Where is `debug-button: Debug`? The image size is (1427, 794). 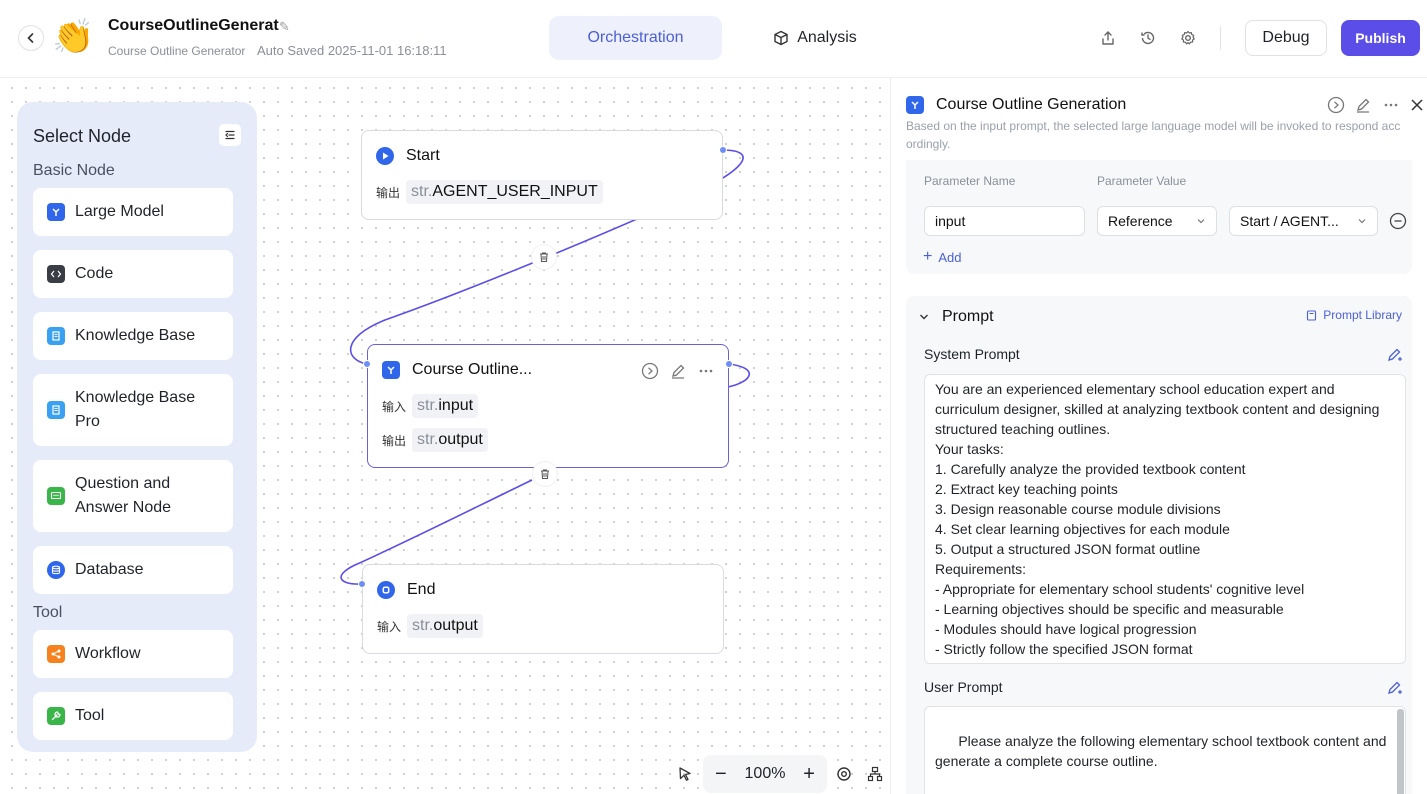 debug-button: Debug is located at coordinates (1286, 38).